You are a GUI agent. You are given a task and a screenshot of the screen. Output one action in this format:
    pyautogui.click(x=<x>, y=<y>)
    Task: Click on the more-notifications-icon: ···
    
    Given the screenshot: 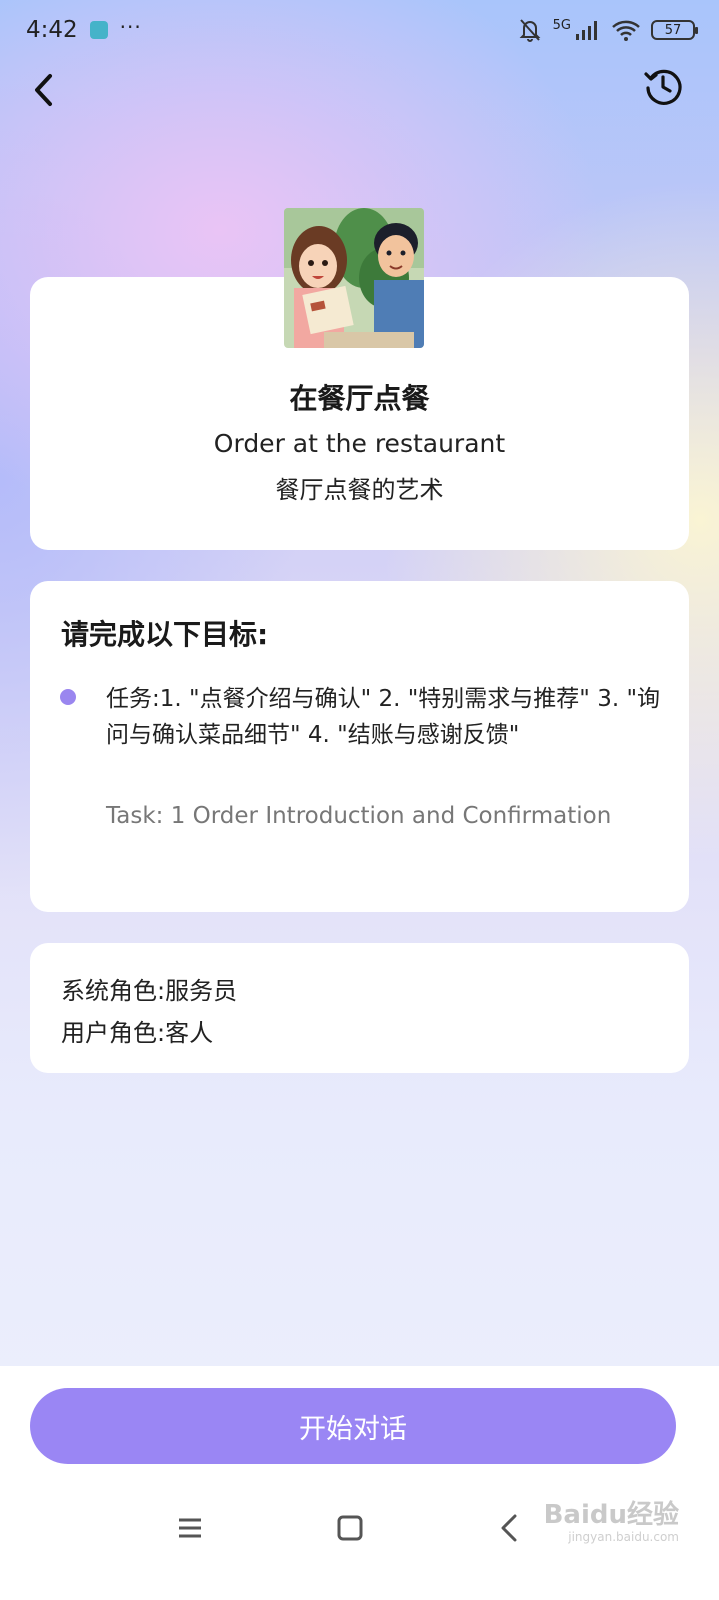 What is the action you would take?
    pyautogui.click(x=130, y=27)
    